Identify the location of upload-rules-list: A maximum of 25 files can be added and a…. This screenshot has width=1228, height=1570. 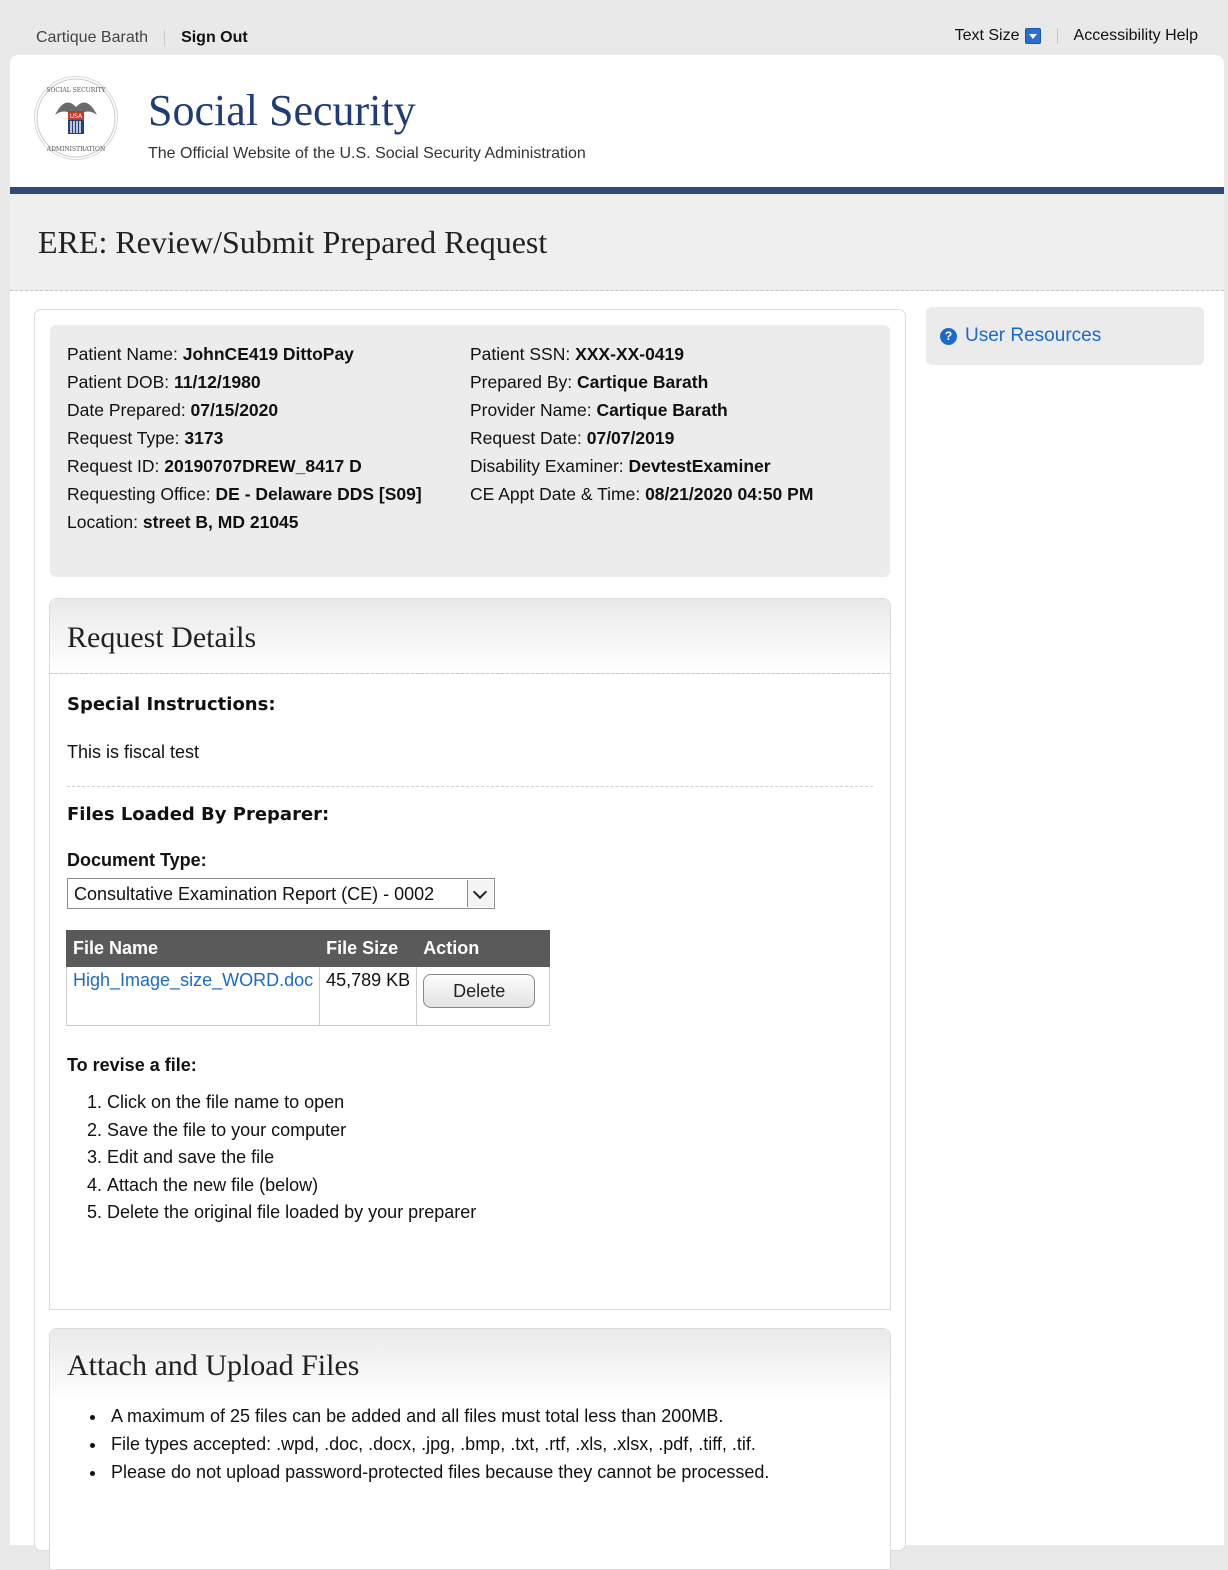
(467, 1444).